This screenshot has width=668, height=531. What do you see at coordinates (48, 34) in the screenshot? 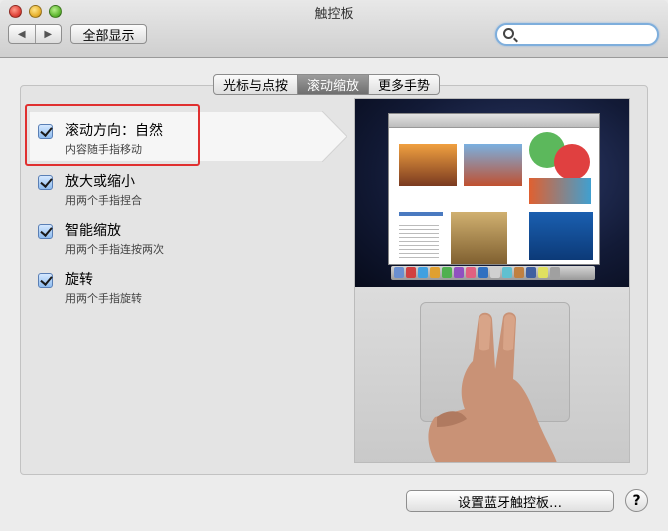
I see `forward-button: ▶` at bounding box center [48, 34].